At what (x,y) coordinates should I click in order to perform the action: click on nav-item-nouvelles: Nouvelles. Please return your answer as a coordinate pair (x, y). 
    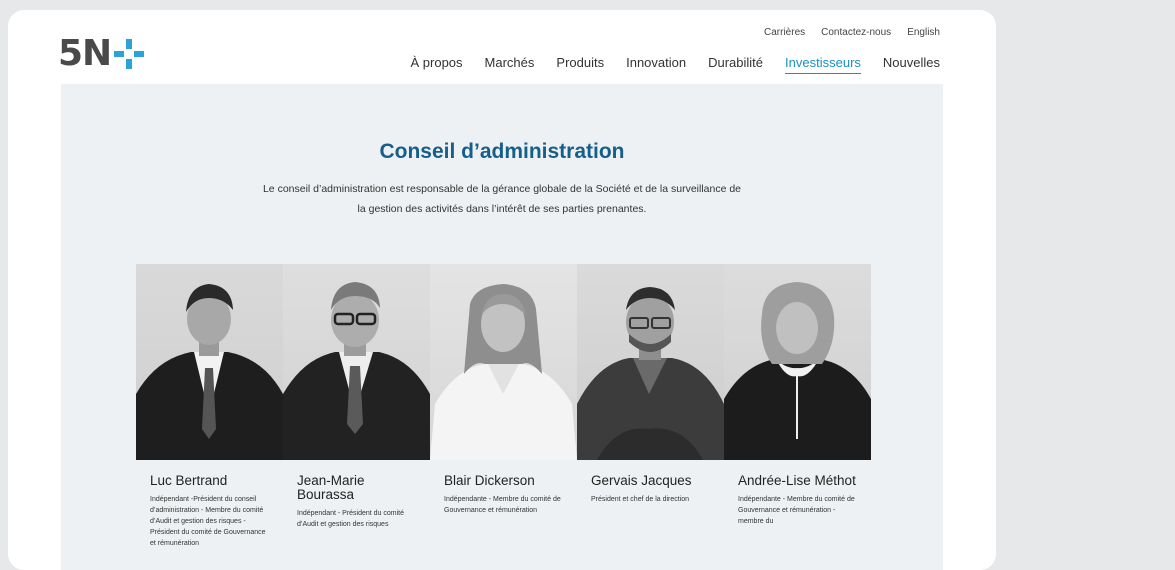
    Looking at the image, I should click on (911, 64).